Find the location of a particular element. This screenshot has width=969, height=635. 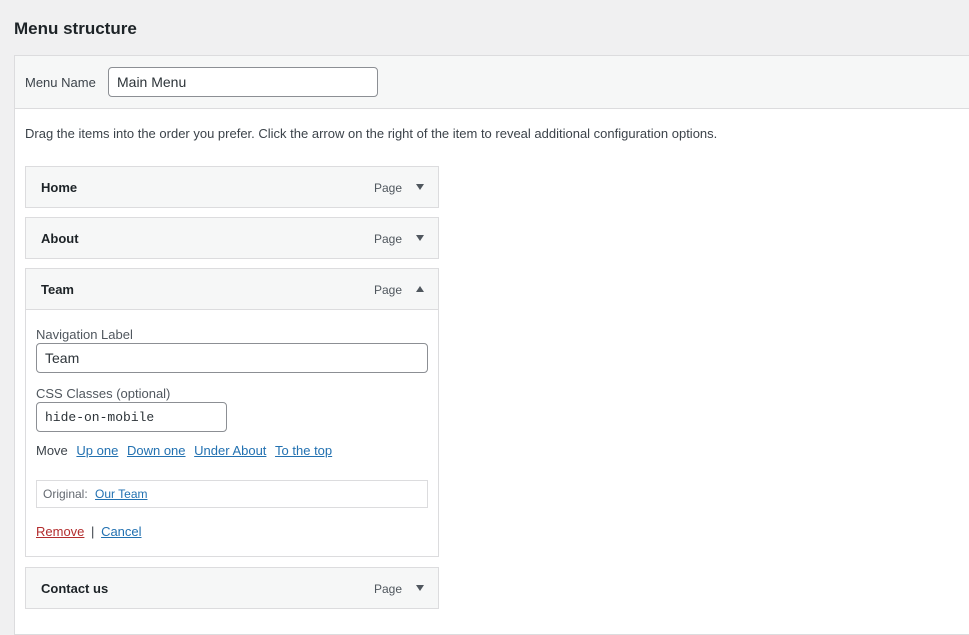

remove-link: Remove is located at coordinates (60, 531).